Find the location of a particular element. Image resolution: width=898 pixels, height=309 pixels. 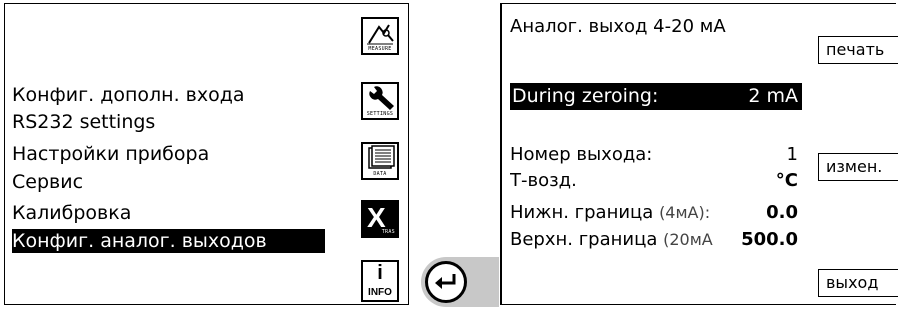

output-number-value: 1 is located at coordinates (792, 154).